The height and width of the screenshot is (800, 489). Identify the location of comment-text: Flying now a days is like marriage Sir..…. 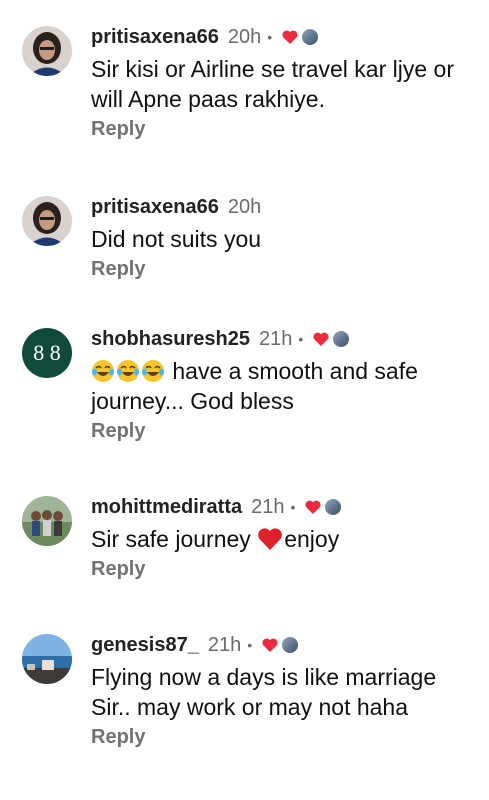
(264, 692).